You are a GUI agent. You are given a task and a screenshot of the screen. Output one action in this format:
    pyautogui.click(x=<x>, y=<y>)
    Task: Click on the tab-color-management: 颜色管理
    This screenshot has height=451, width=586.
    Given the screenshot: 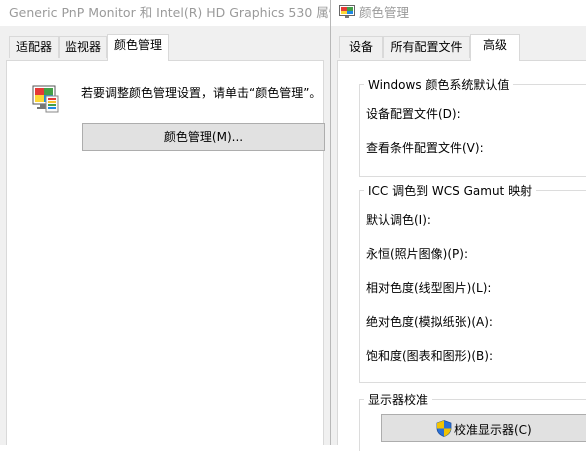 What is the action you would take?
    pyautogui.click(x=138, y=47)
    